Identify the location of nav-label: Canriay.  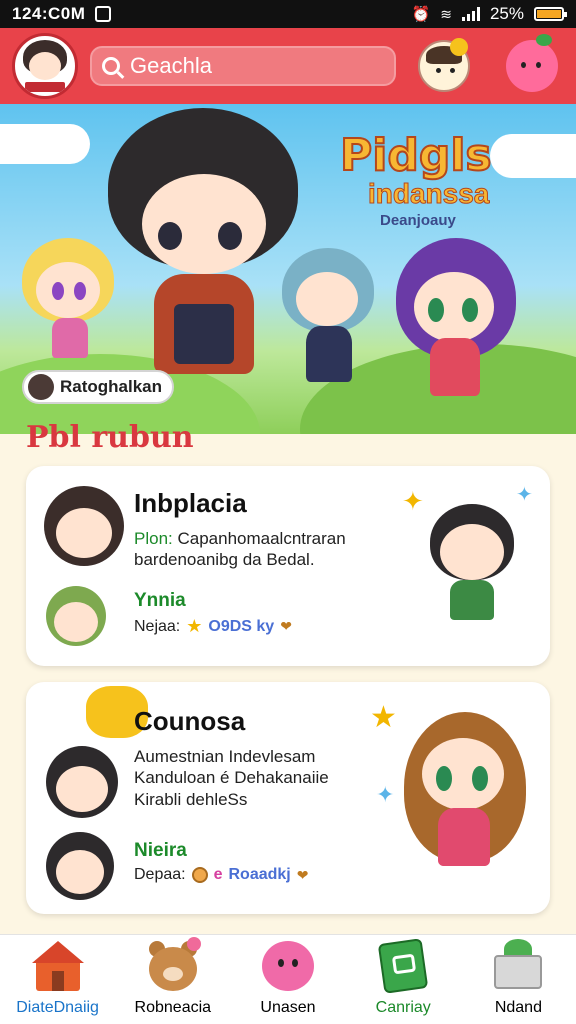
(403, 1007).